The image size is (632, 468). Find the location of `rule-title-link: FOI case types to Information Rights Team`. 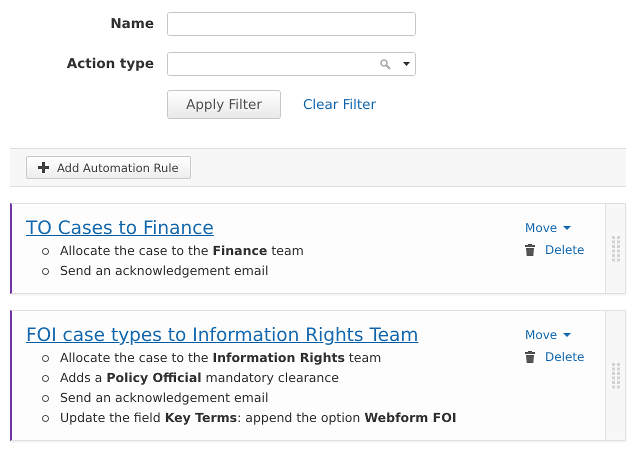

rule-title-link: FOI case types to Information Rights Team is located at coordinates (222, 335).